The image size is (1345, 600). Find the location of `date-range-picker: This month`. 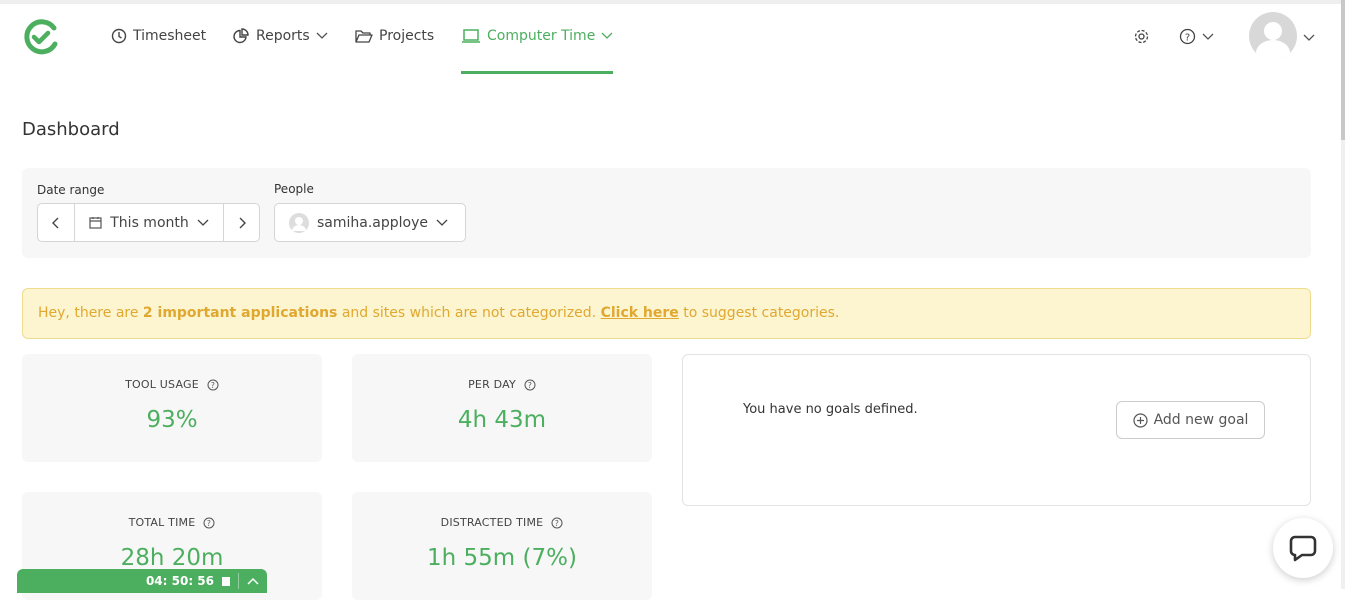

date-range-picker: This month is located at coordinates (148, 222).